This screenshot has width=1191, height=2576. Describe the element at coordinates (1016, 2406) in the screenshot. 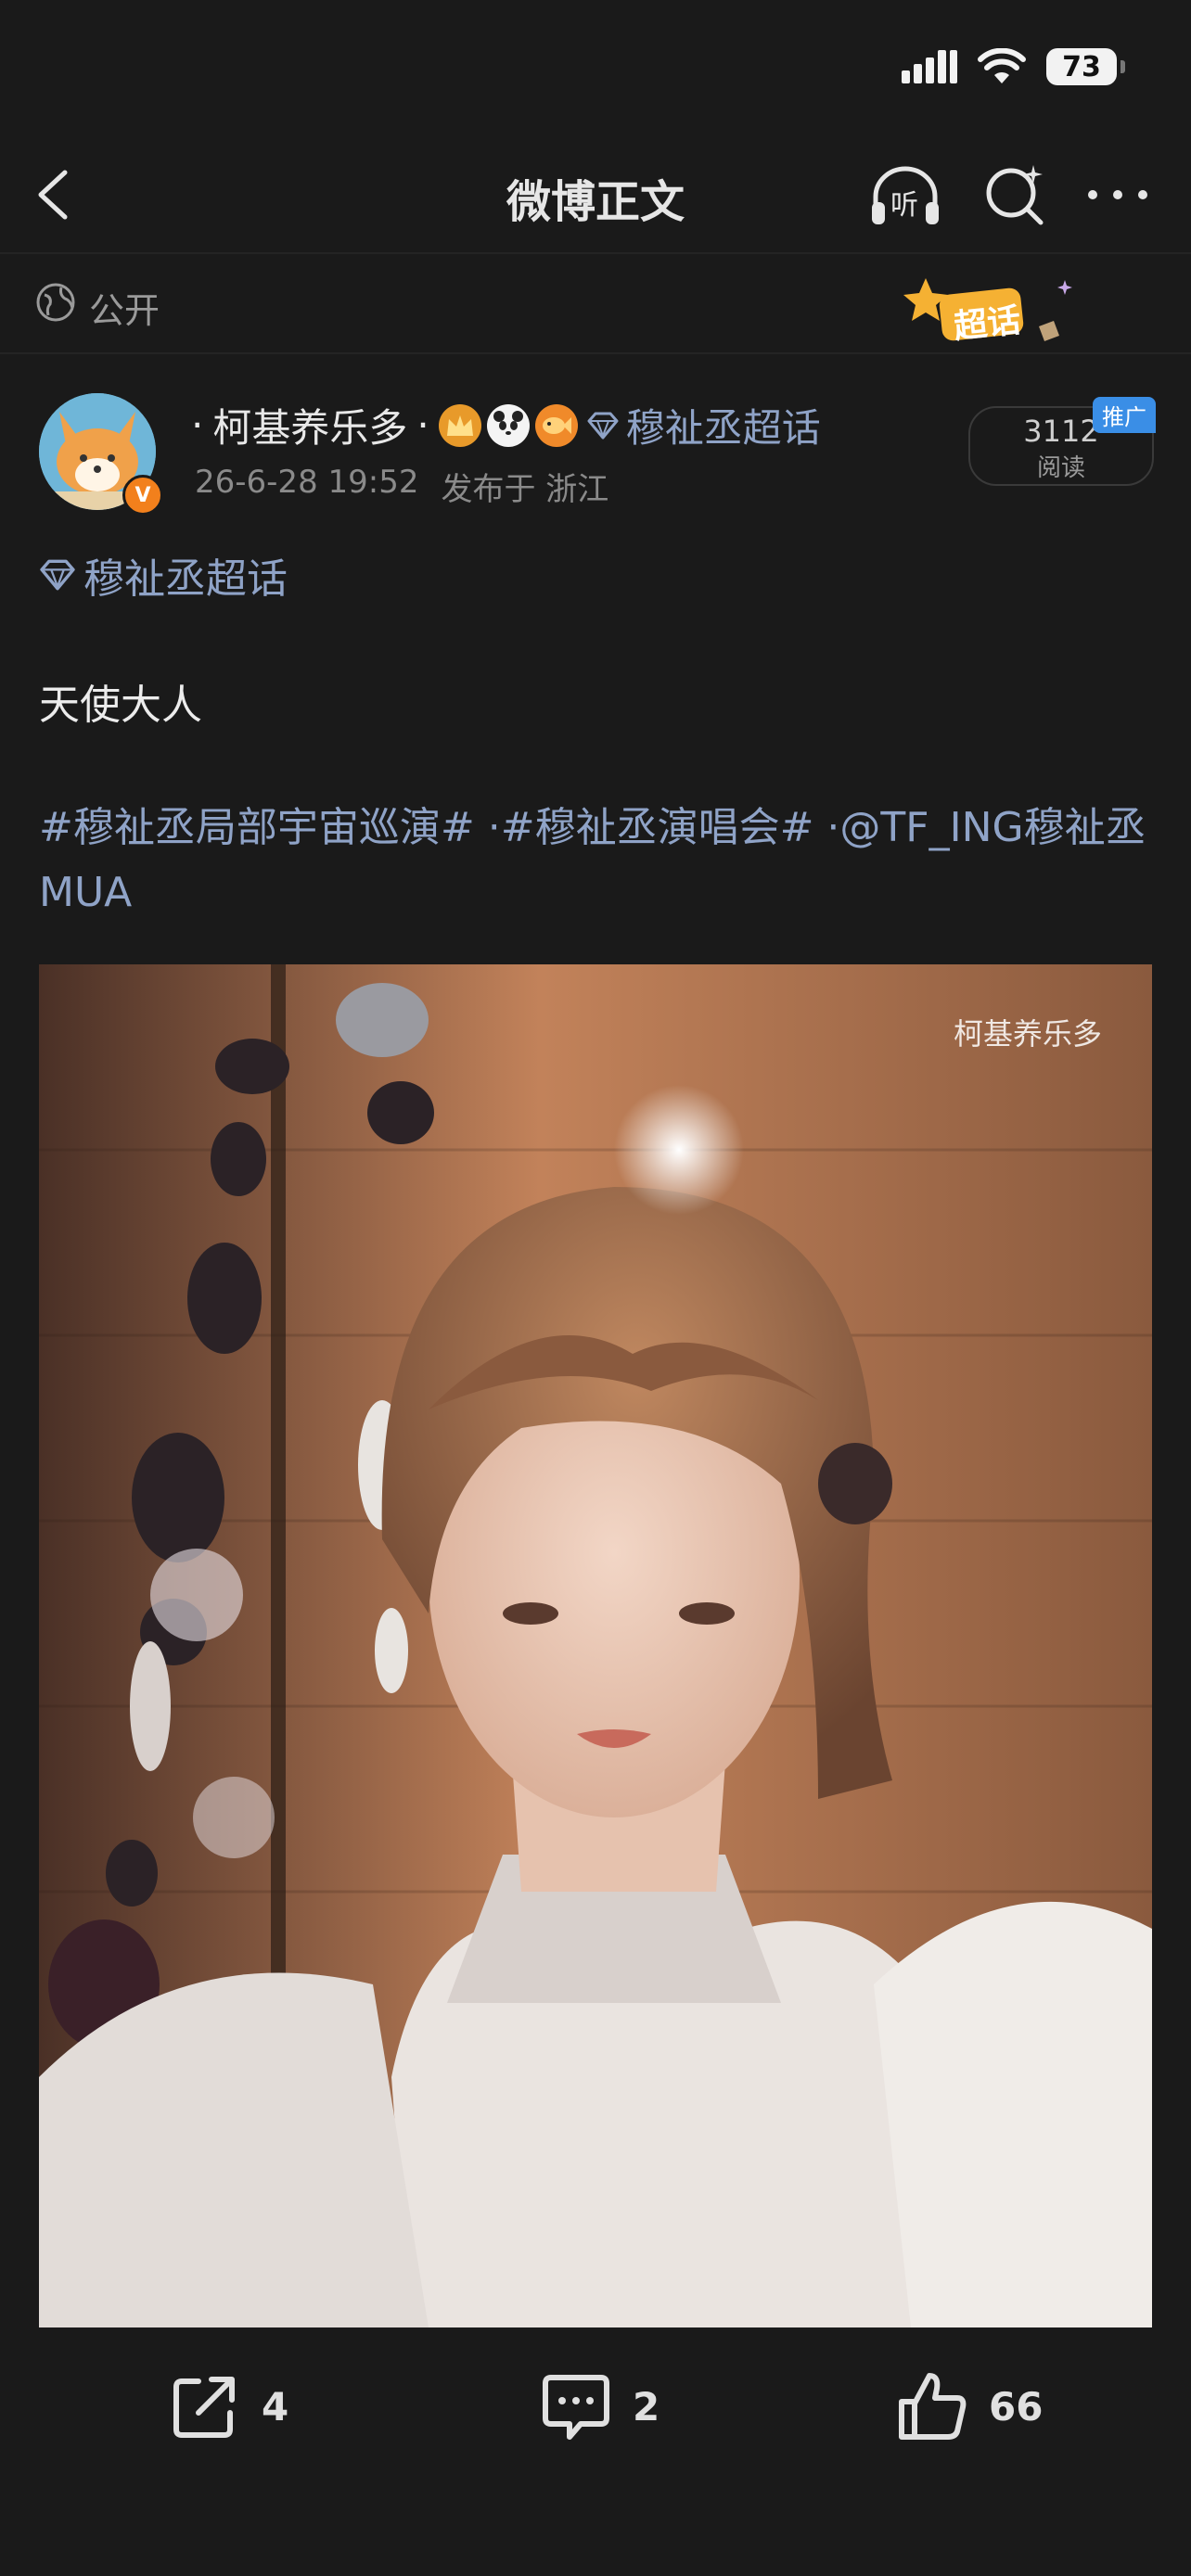

I see `like-count: 66` at that location.